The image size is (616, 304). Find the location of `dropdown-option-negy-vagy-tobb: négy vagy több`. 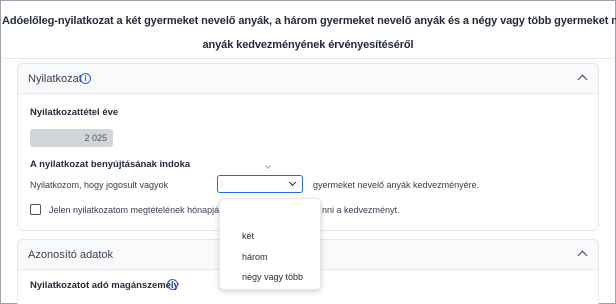

dropdown-option-negy-vagy-tobb: négy vagy több is located at coordinates (272, 277).